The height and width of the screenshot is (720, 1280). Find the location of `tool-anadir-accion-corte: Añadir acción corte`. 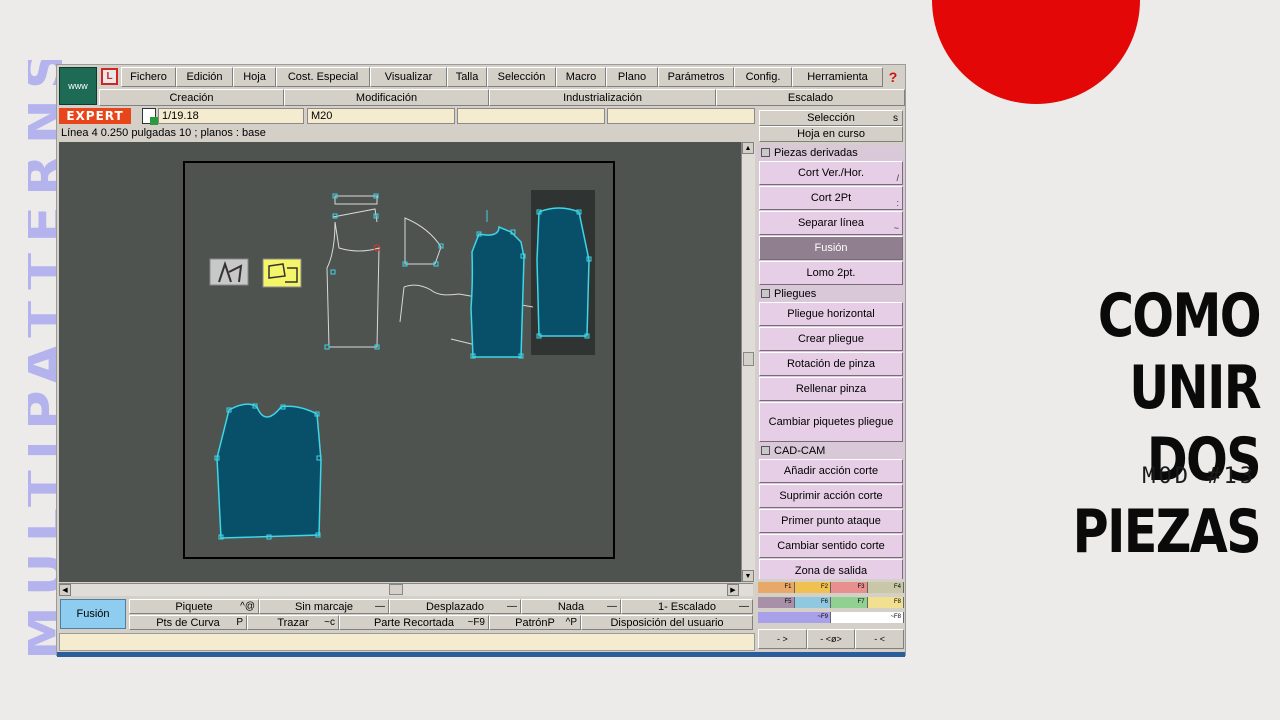

tool-anadir-accion-corte: Añadir acción corte is located at coordinates (831, 471).